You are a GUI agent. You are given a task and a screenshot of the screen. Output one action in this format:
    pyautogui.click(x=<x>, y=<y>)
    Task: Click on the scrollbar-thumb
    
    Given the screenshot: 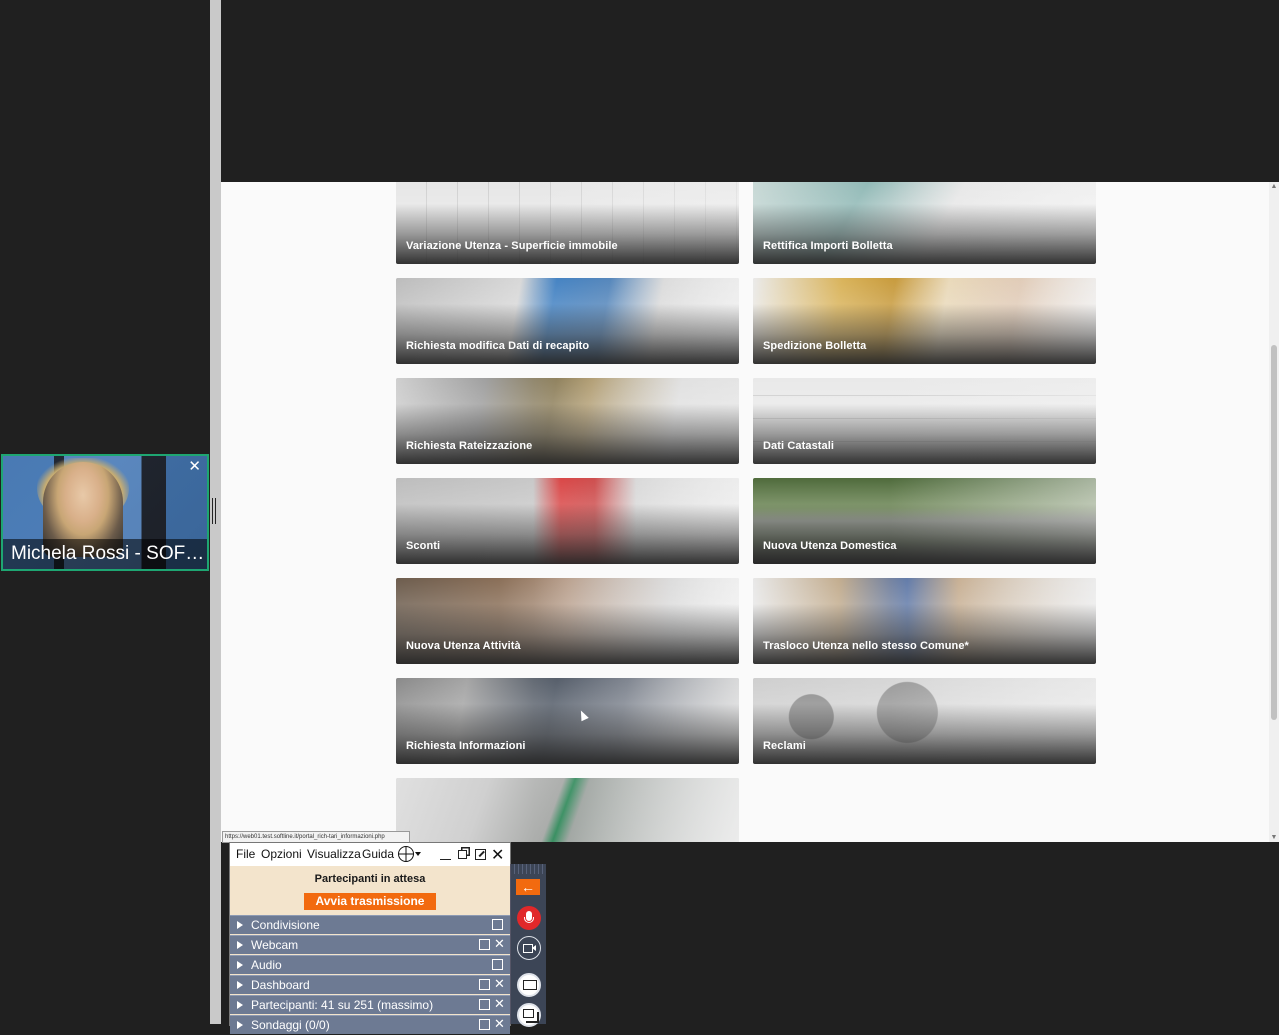 What is the action you would take?
    pyautogui.click(x=1274, y=532)
    